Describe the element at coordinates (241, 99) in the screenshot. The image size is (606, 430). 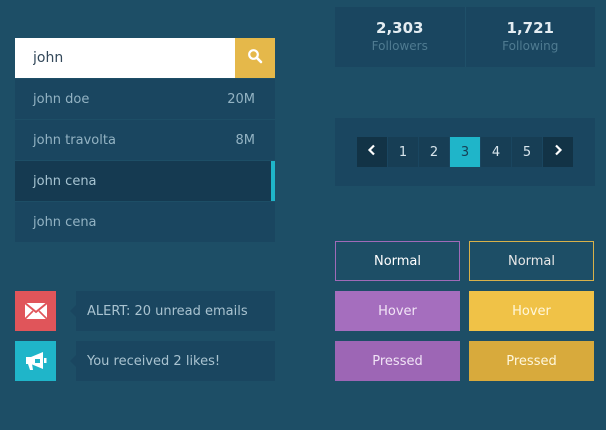
I see `result-count: 20M` at that location.